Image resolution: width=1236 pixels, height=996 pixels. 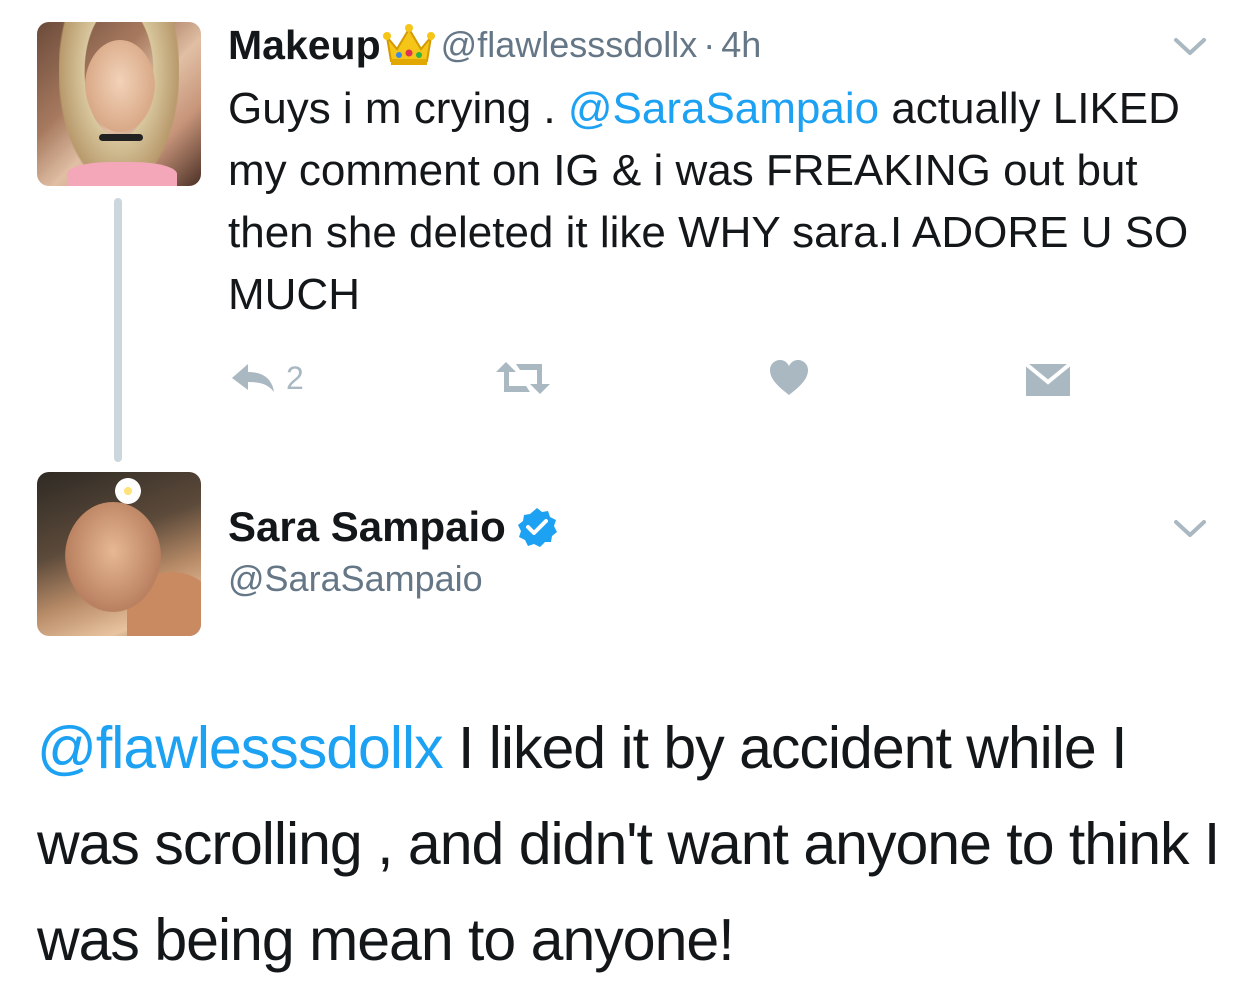 I want to click on tweet1-action-bar: 2, so click(x=653, y=381).